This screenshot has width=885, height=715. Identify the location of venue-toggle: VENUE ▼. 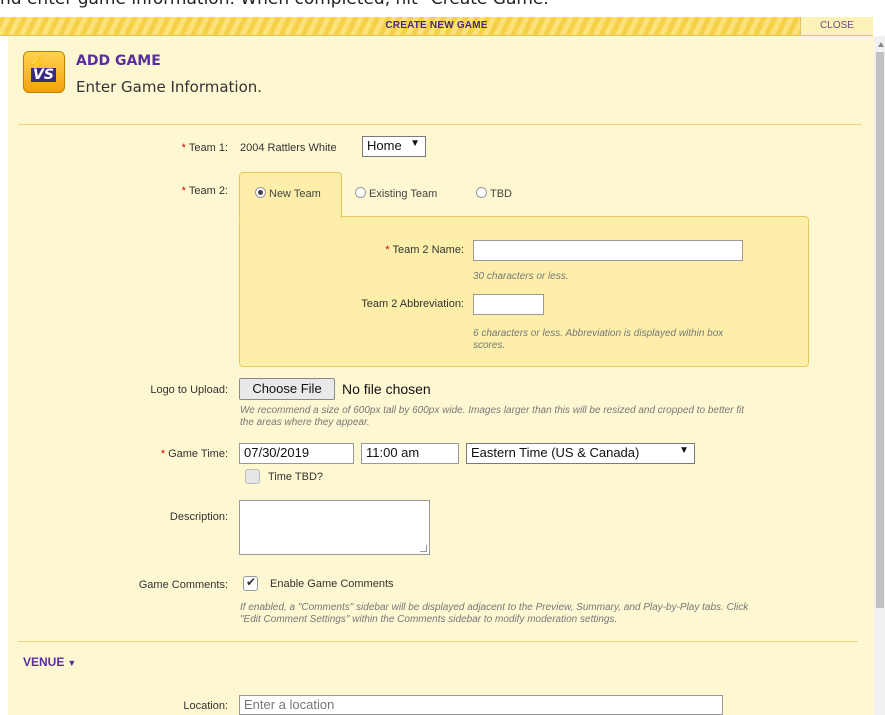
(49, 662).